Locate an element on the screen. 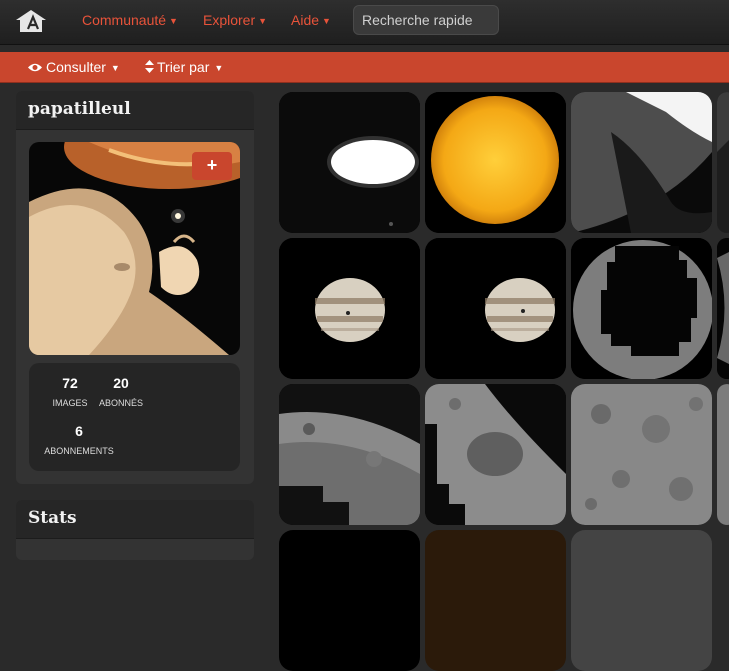 The width and height of the screenshot is (729, 671). eye-icon is located at coordinates (35, 67).